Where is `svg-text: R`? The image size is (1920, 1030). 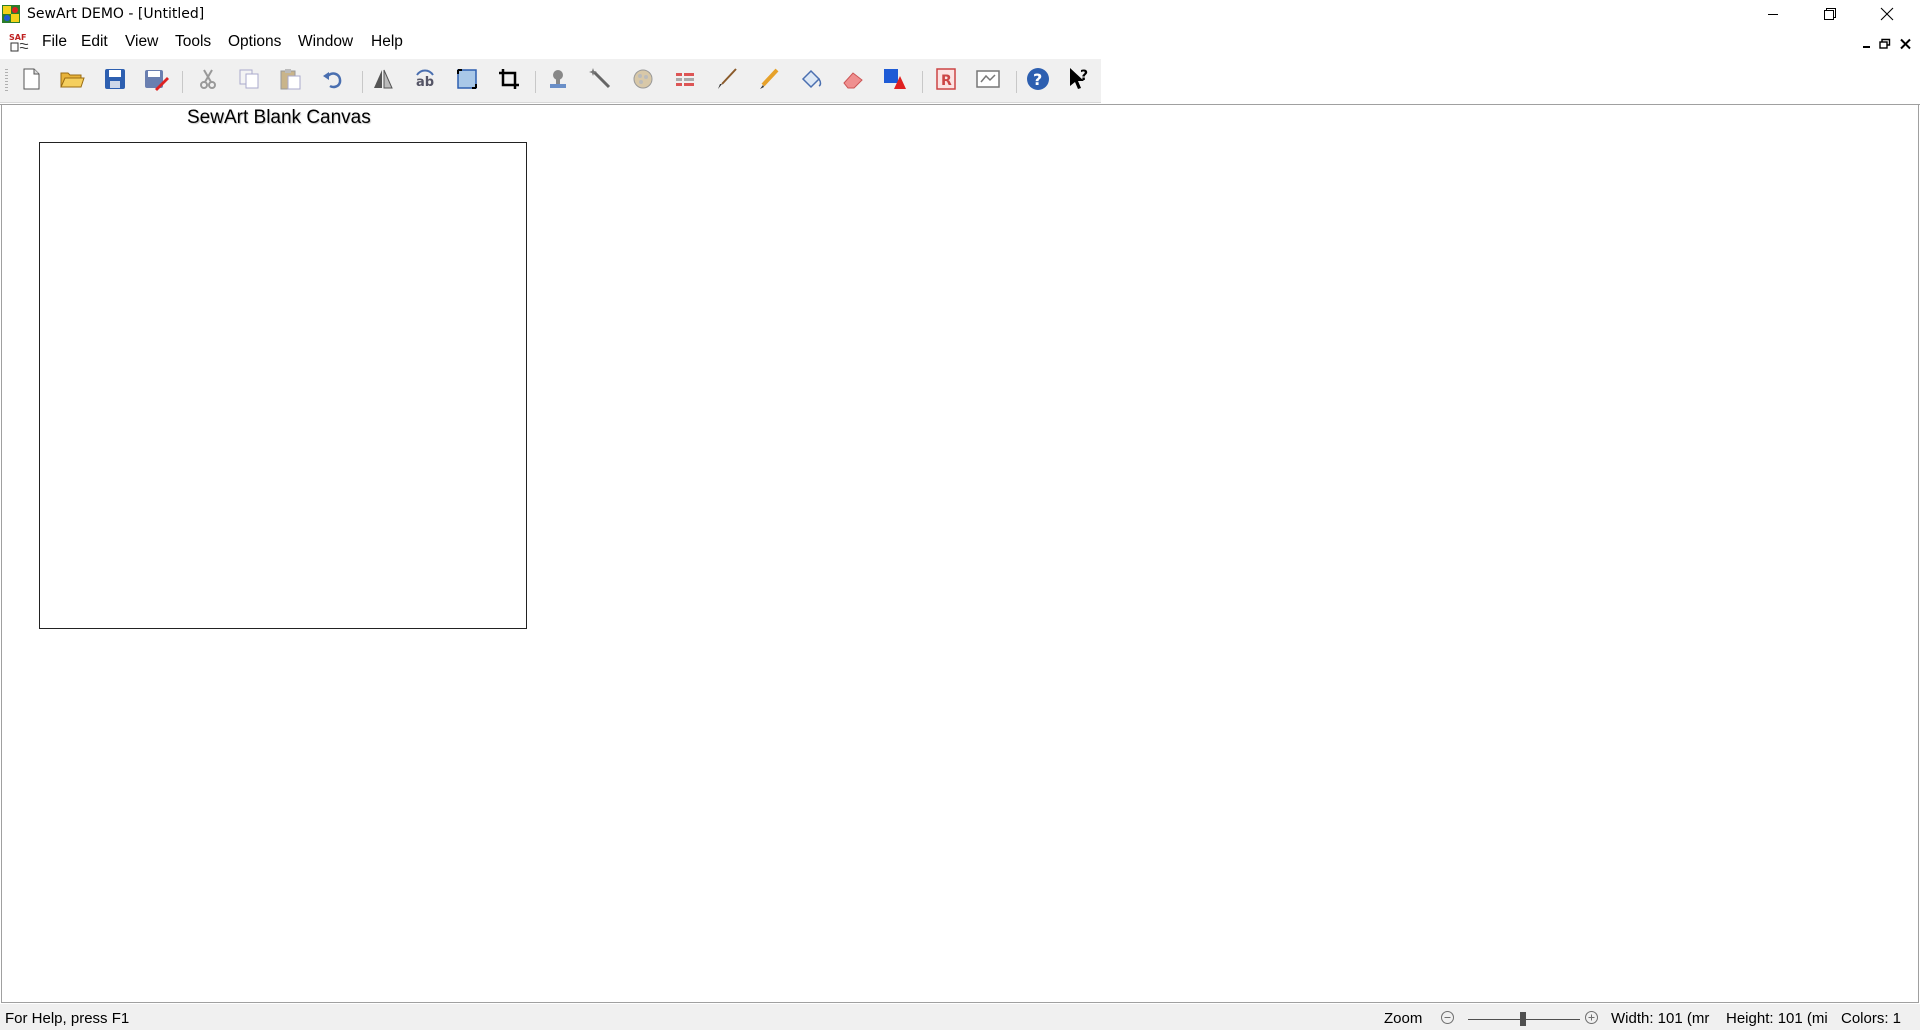 svg-text: R is located at coordinates (946, 81).